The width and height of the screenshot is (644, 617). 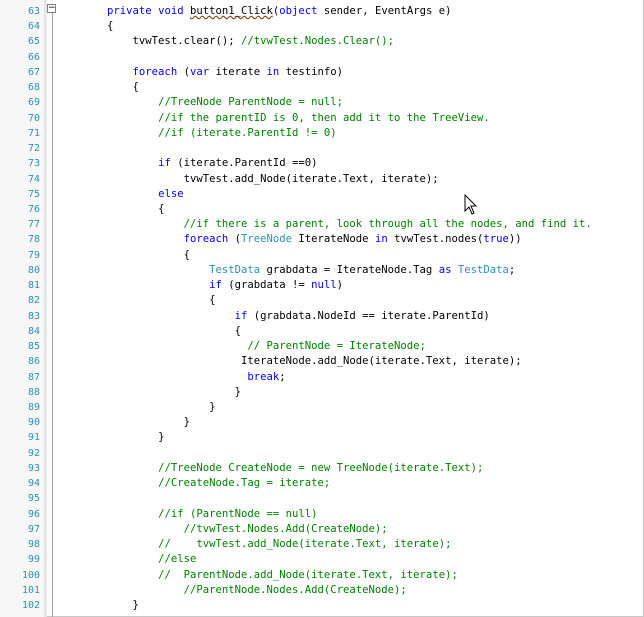 What do you see at coordinates (384, 11) in the screenshot?
I see `code-token: sender, EventArgs e)` at bounding box center [384, 11].